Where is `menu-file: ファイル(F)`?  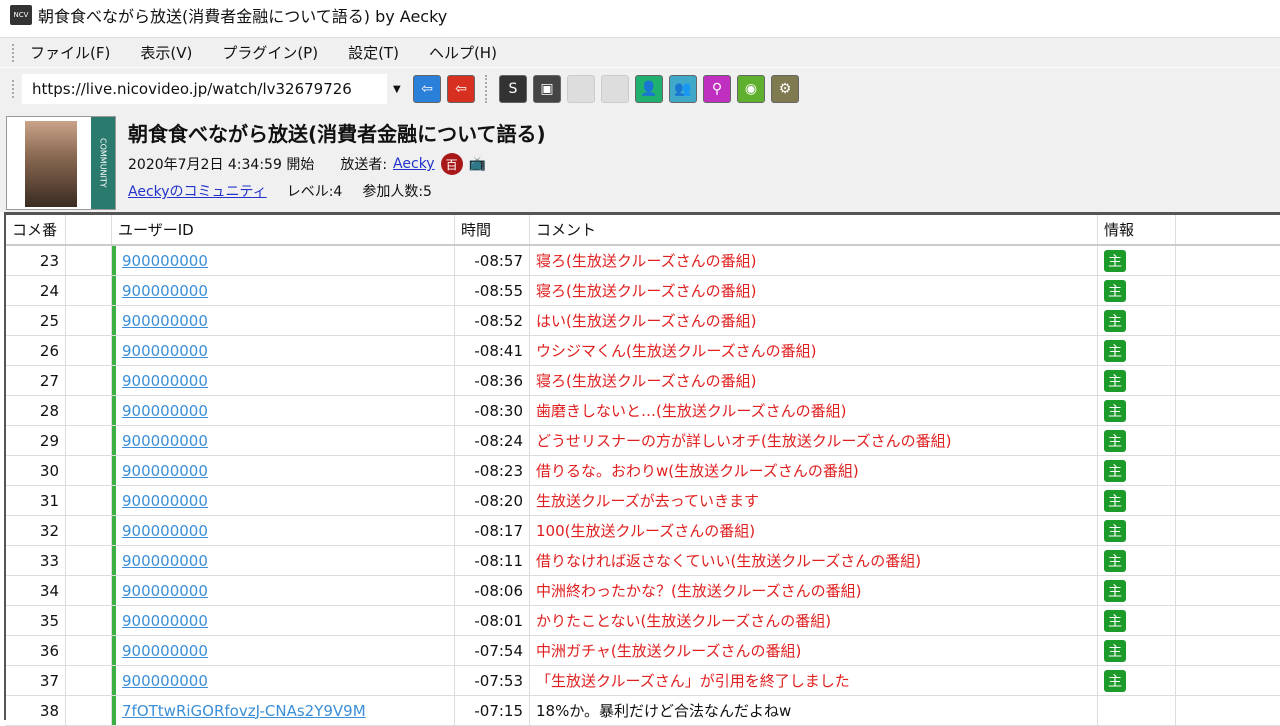 menu-file: ファイル(F) is located at coordinates (70, 52).